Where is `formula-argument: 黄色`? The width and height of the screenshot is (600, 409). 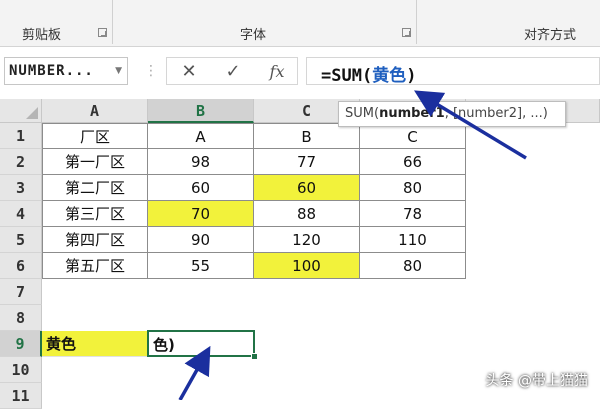 formula-argument: 黄色 is located at coordinates (389, 76).